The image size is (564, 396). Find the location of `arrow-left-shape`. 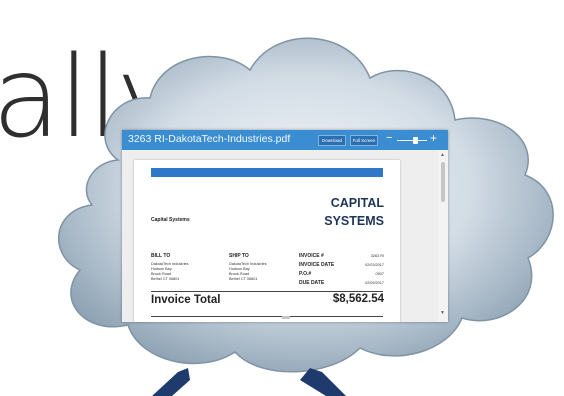

arrow-left-shape is located at coordinates (171, 382).